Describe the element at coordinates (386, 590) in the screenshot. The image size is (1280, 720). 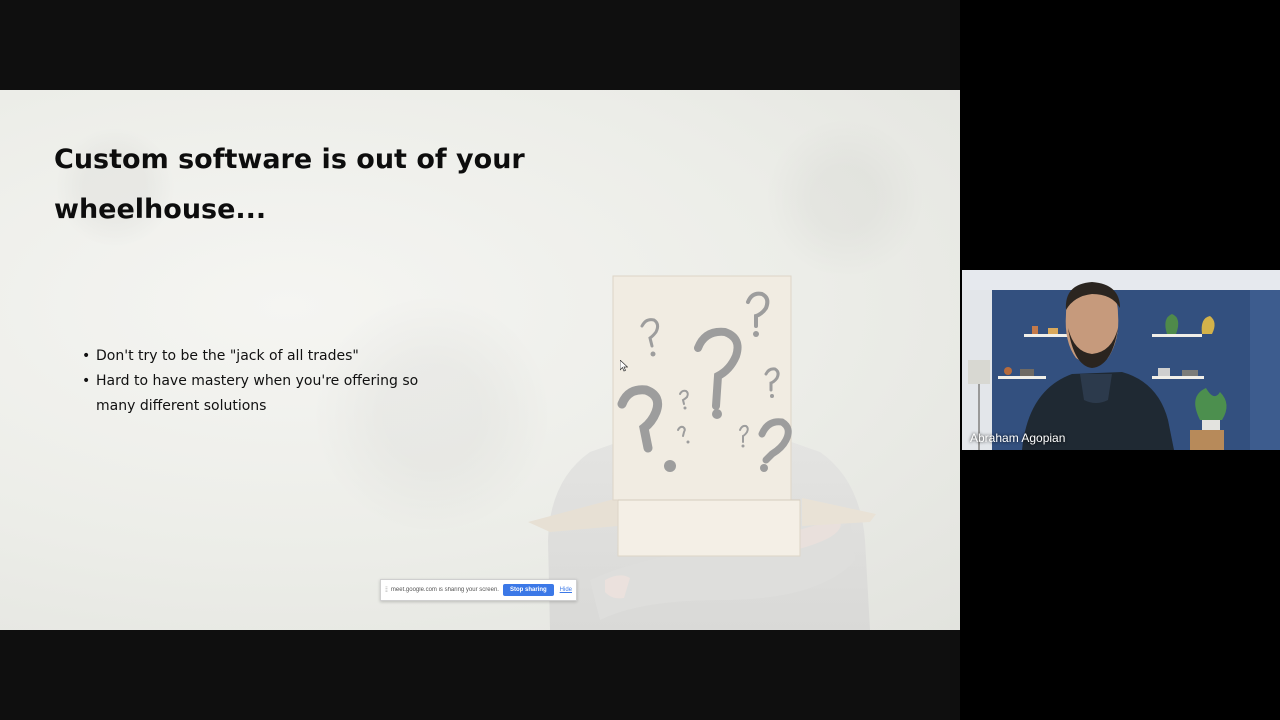
I see `drag-handle-icon: ⁞⁞` at that location.